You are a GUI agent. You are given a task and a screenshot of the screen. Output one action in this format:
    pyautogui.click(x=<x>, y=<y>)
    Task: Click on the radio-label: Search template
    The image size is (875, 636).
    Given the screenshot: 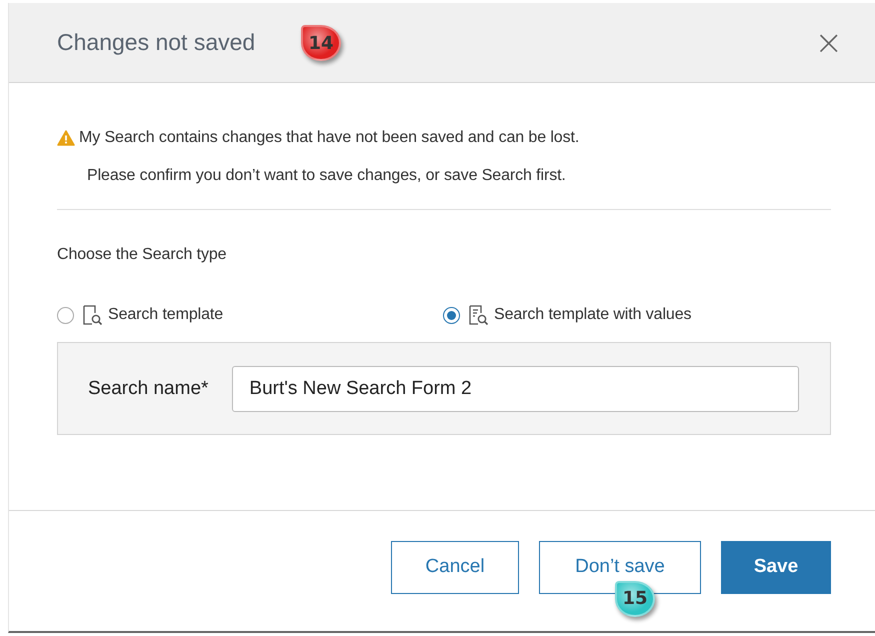 What is the action you would take?
    pyautogui.click(x=166, y=315)
    